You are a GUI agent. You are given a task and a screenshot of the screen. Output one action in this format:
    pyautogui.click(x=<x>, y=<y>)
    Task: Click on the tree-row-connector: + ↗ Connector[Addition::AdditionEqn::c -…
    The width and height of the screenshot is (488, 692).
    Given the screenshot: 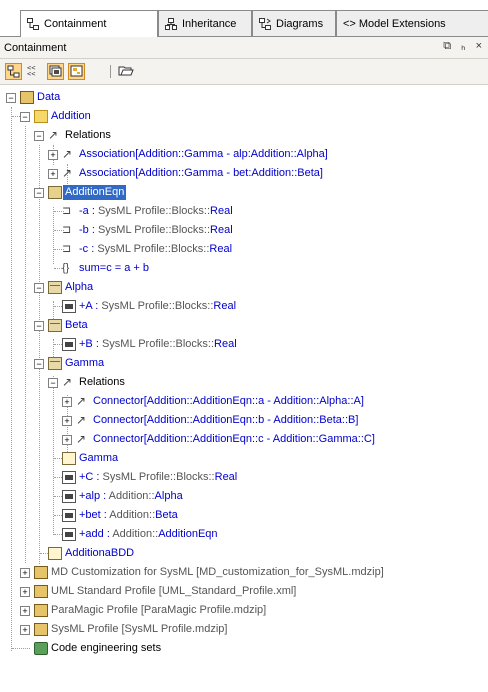 What is the action you would take?
    pyautogui.click(x=244, y=439)
    